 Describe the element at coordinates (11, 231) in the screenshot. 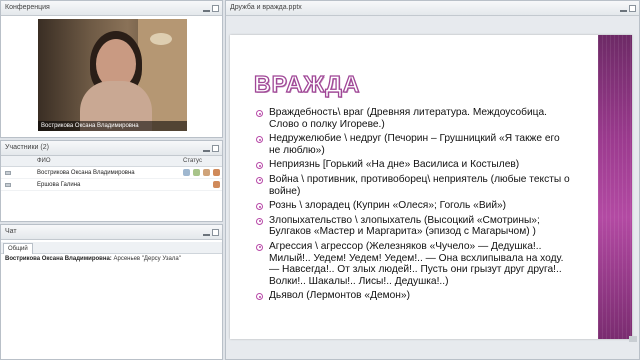

I see `chat-title: Чат` at that location.